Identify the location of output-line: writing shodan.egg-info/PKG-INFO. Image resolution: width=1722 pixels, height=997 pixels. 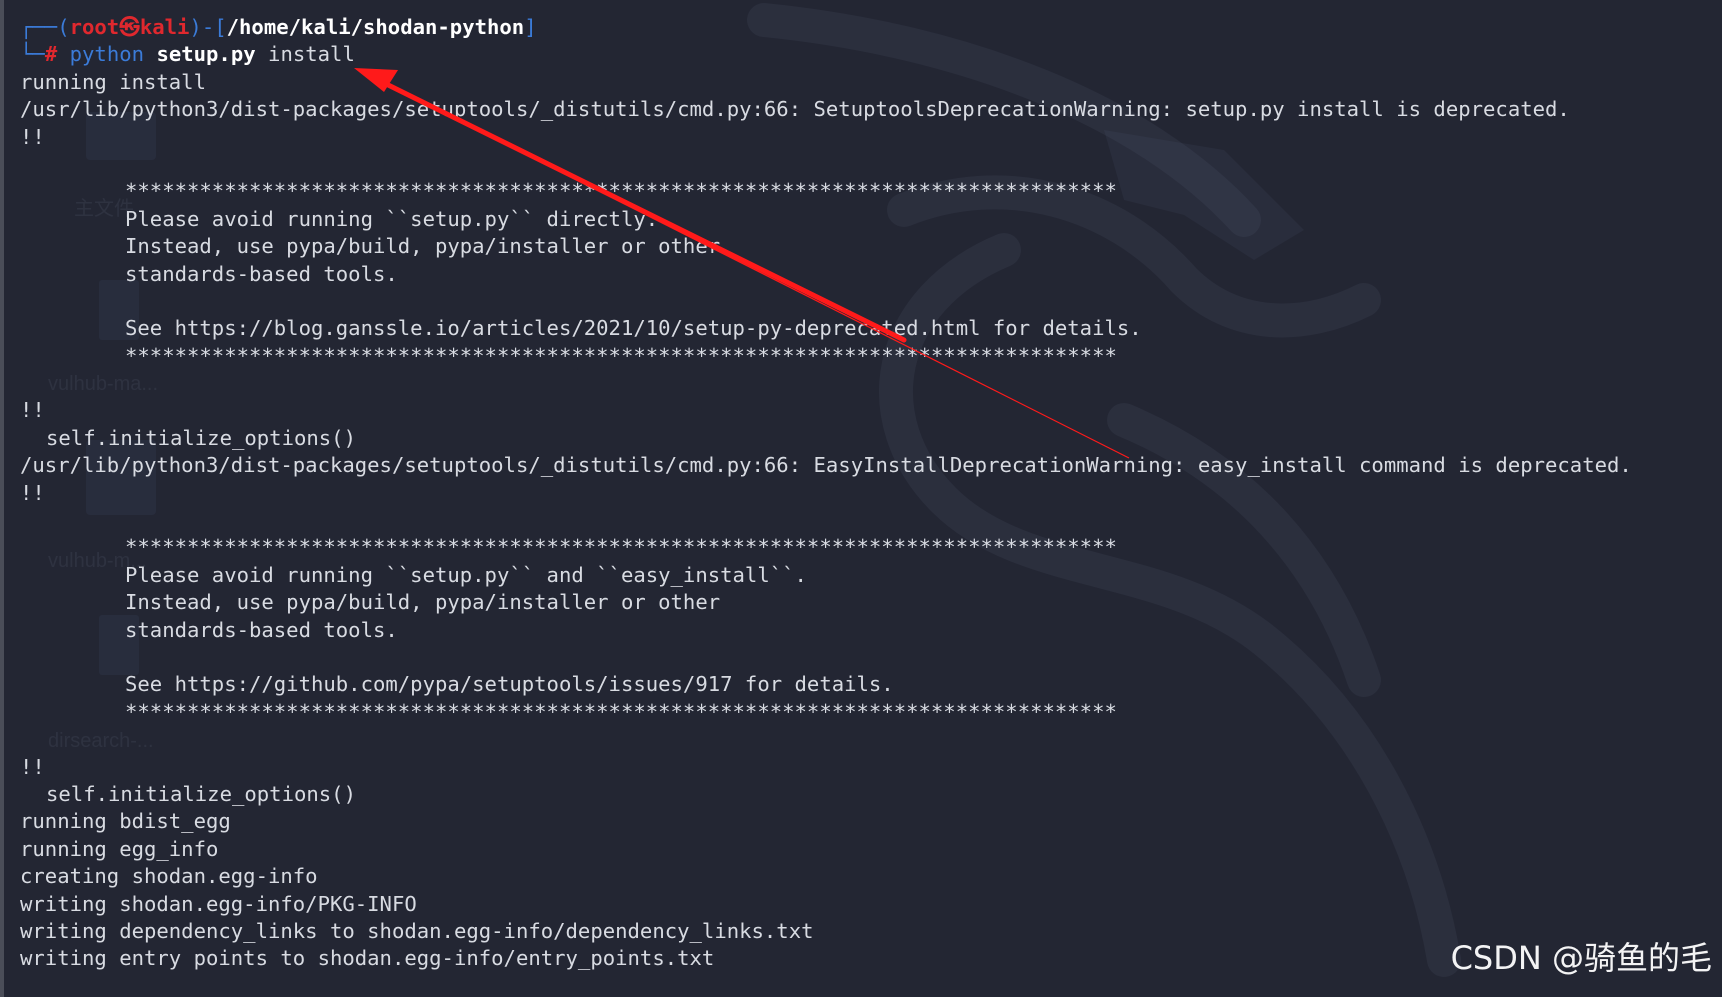
(218, 903).